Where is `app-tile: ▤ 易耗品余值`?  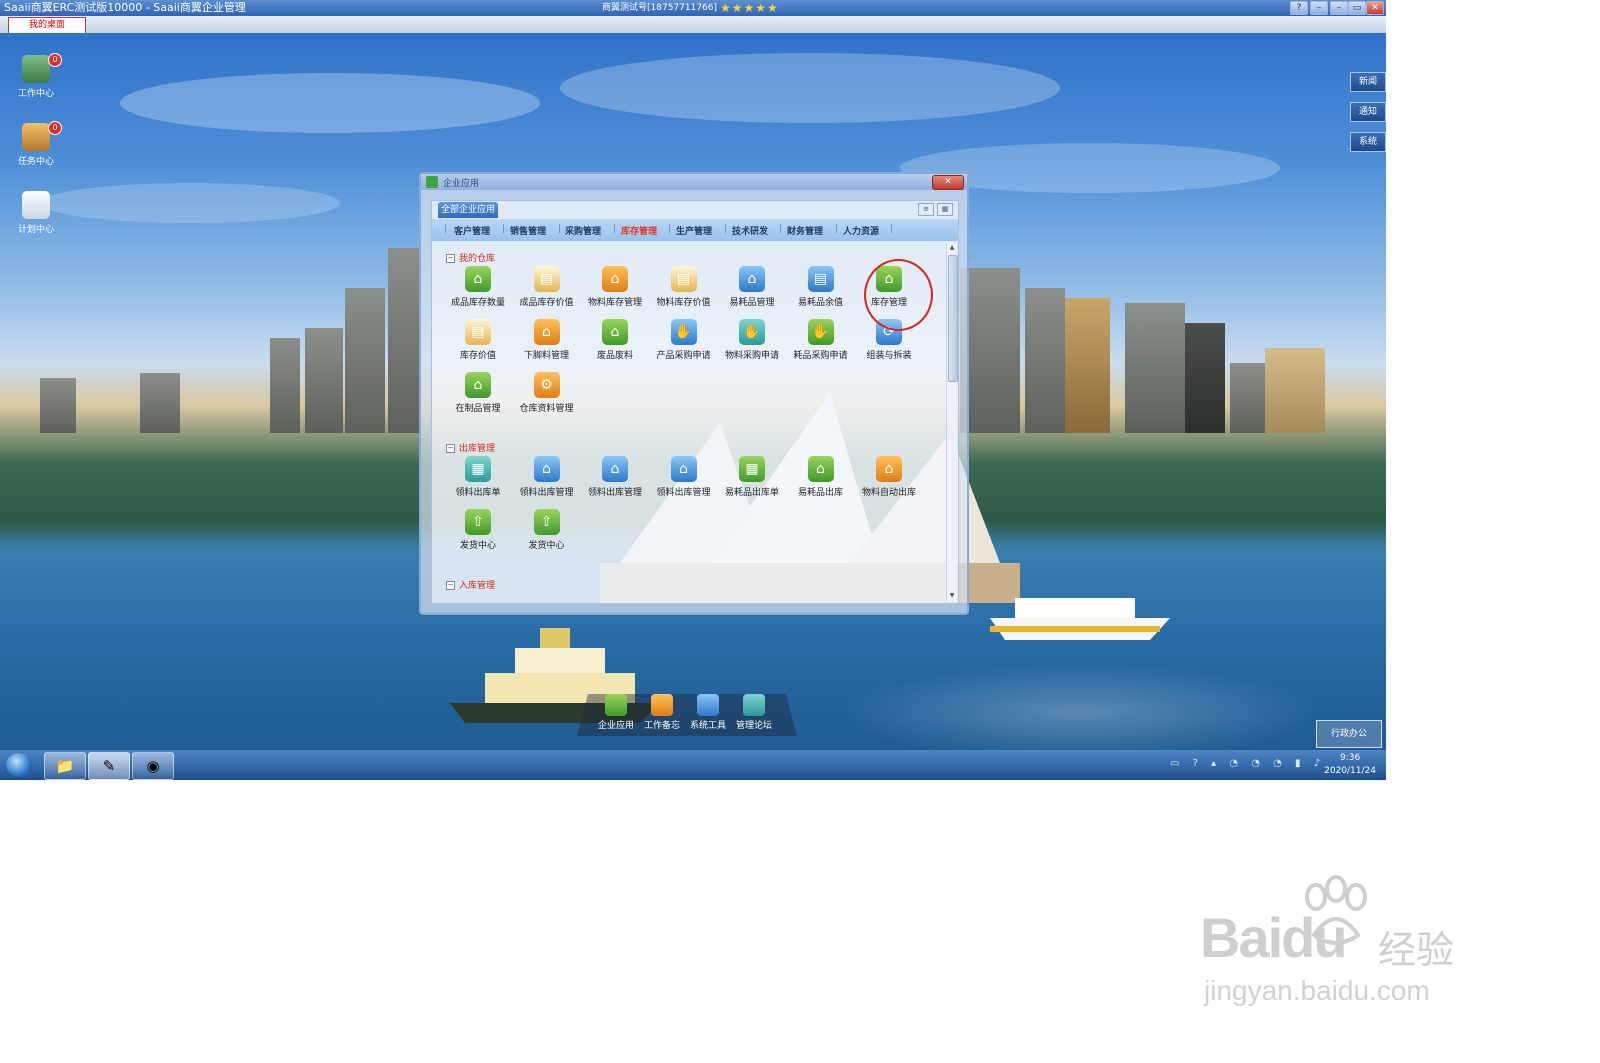
app-tile: ▤ 易耗品余值 is located at coordinates (821, 287).